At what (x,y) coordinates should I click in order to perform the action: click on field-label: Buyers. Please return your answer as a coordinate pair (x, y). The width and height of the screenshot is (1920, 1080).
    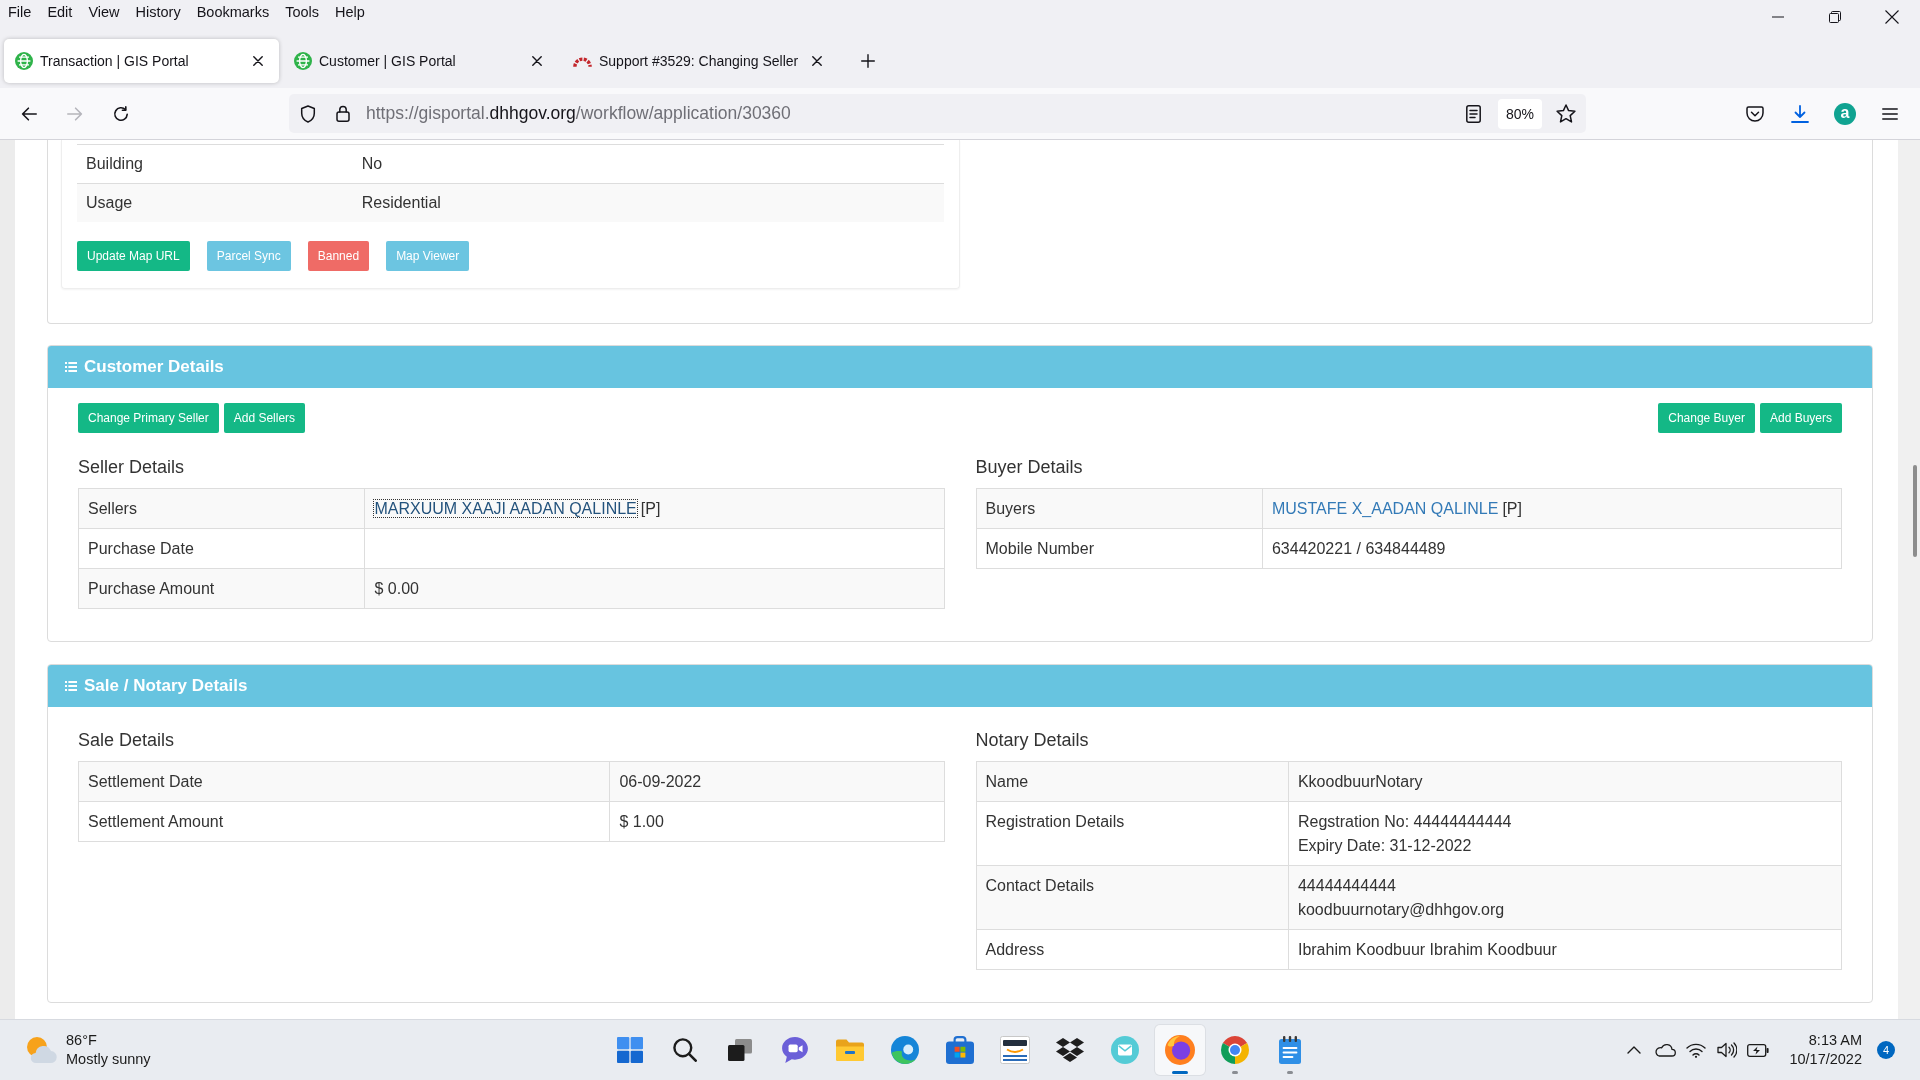
    Looking at the image, I should click on (1119, 508).